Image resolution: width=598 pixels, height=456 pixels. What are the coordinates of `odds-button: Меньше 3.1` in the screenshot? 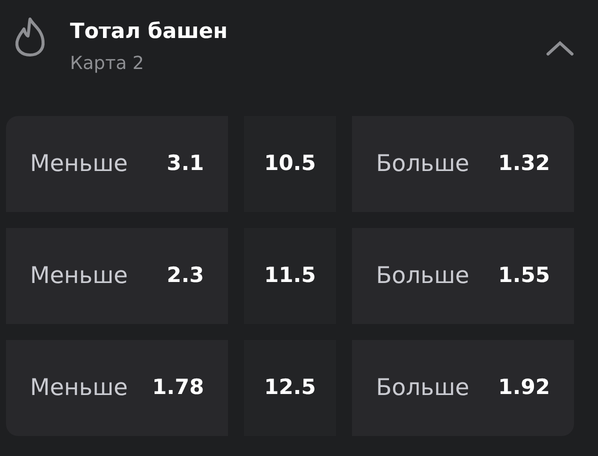 It's located at (117, 164).